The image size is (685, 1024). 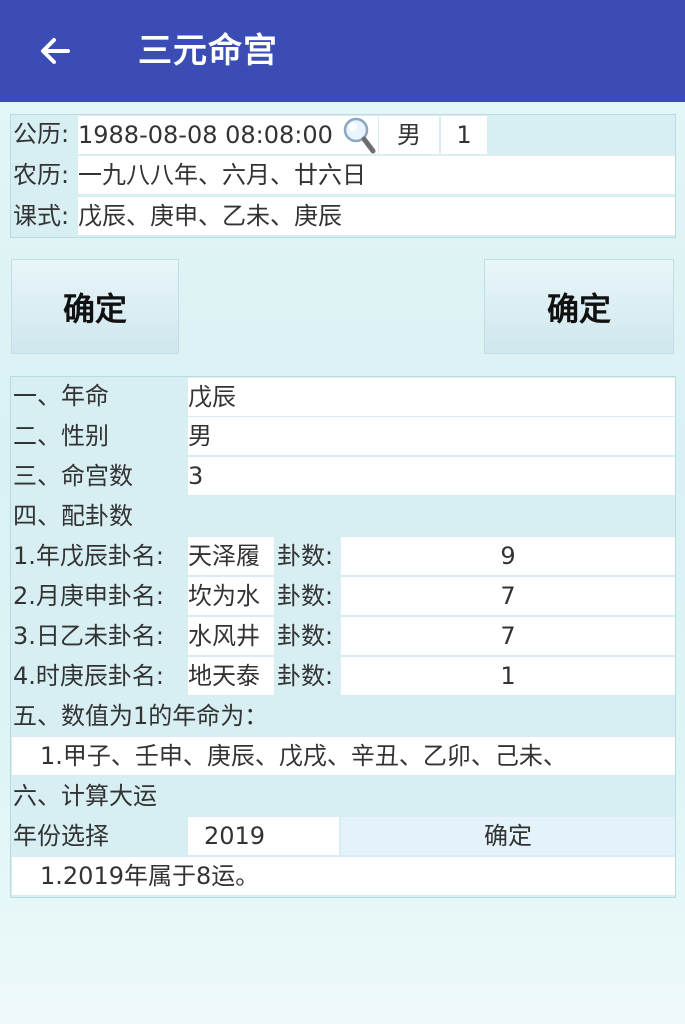 I want to click on luck-result: 1.2019年属于8运。, so click(x=343, y=876).